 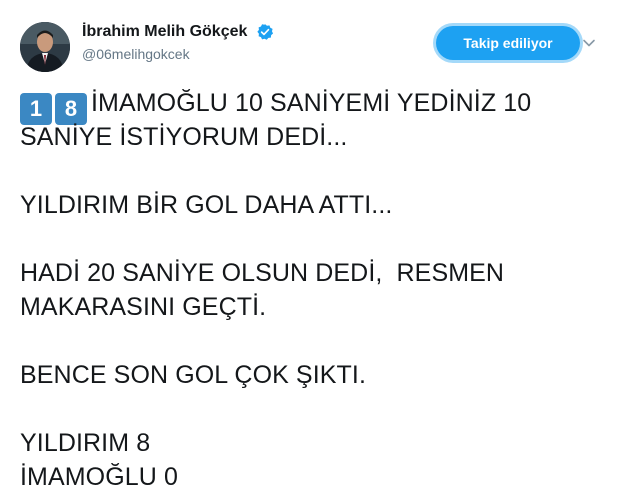 What do you see at coordinates (265, 32) in the screenshot?
I see `verified-badge-icon` at bounding box center [265, 32].